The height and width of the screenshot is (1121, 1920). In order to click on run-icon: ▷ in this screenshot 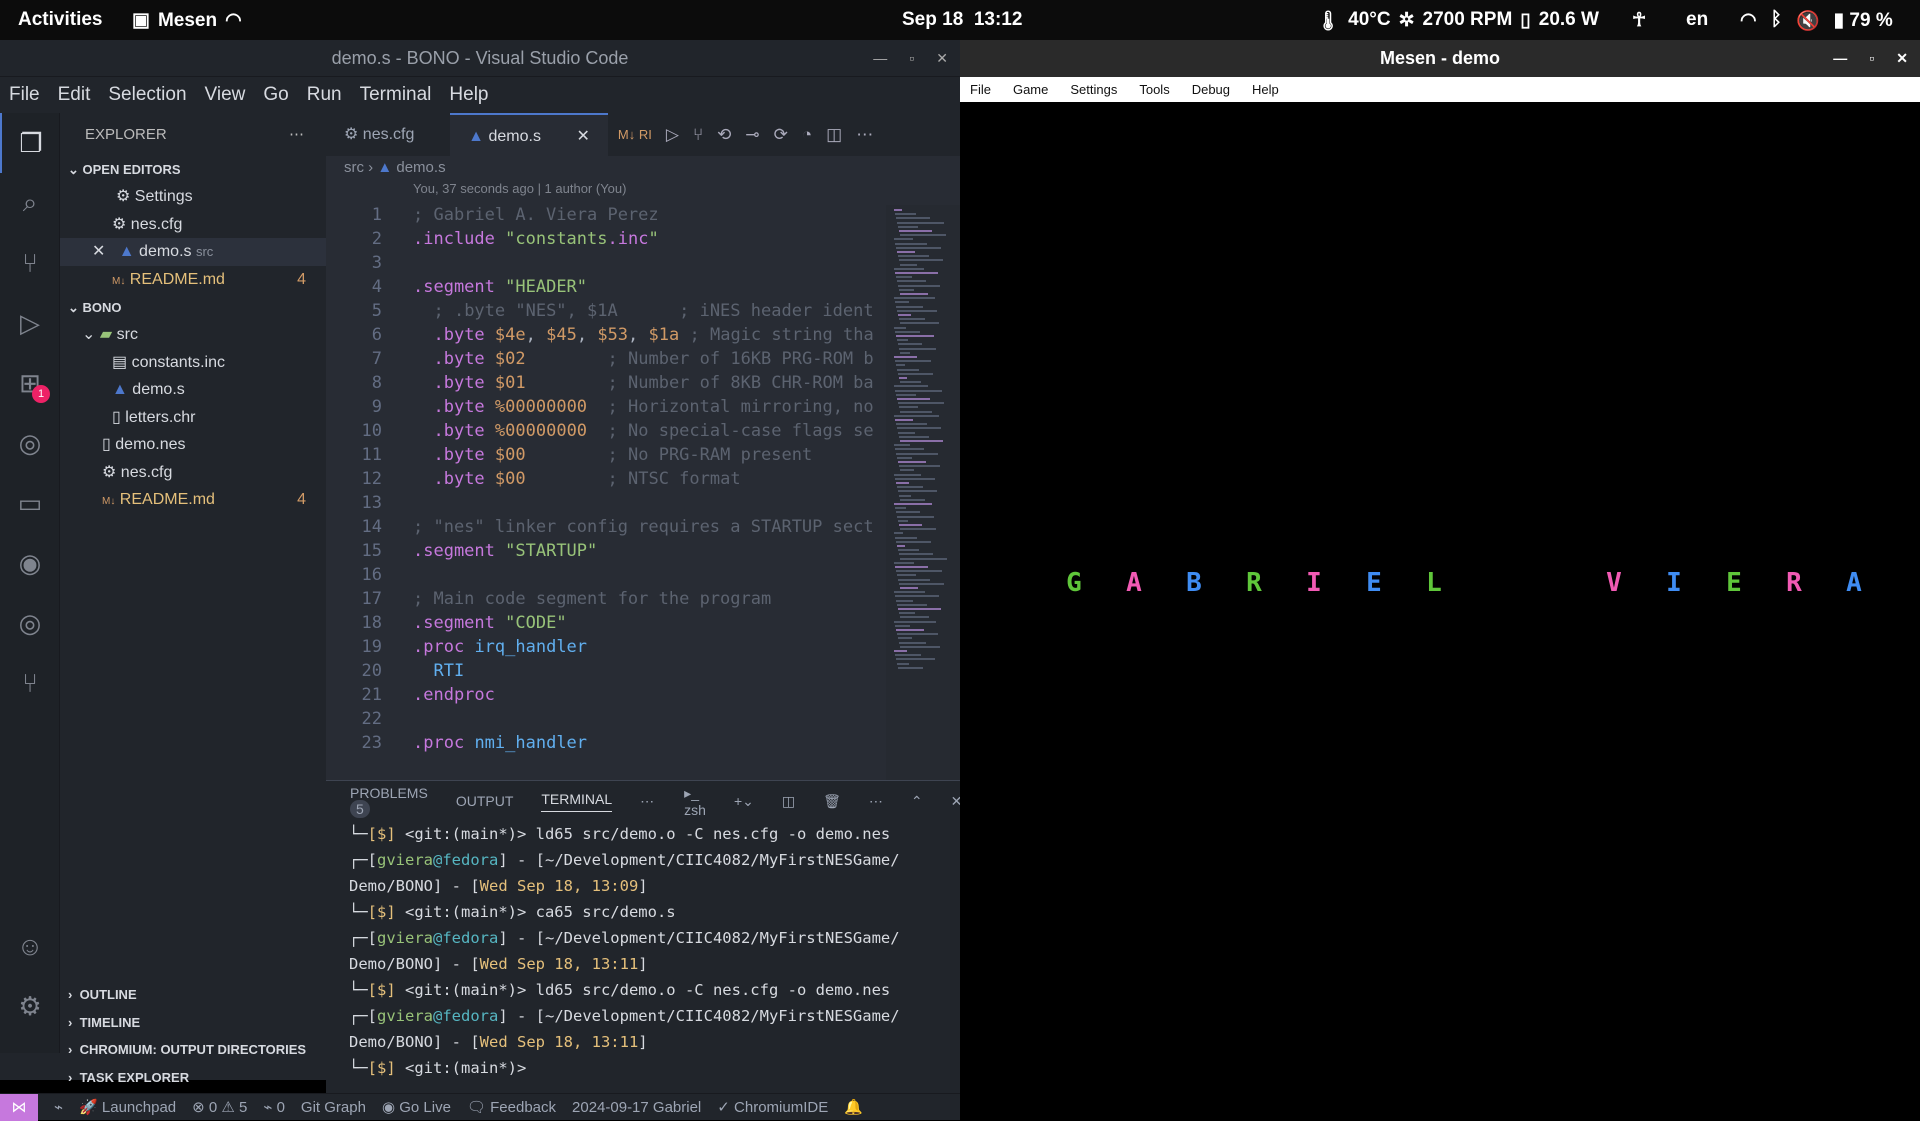, I will do `click(672, 135)`.